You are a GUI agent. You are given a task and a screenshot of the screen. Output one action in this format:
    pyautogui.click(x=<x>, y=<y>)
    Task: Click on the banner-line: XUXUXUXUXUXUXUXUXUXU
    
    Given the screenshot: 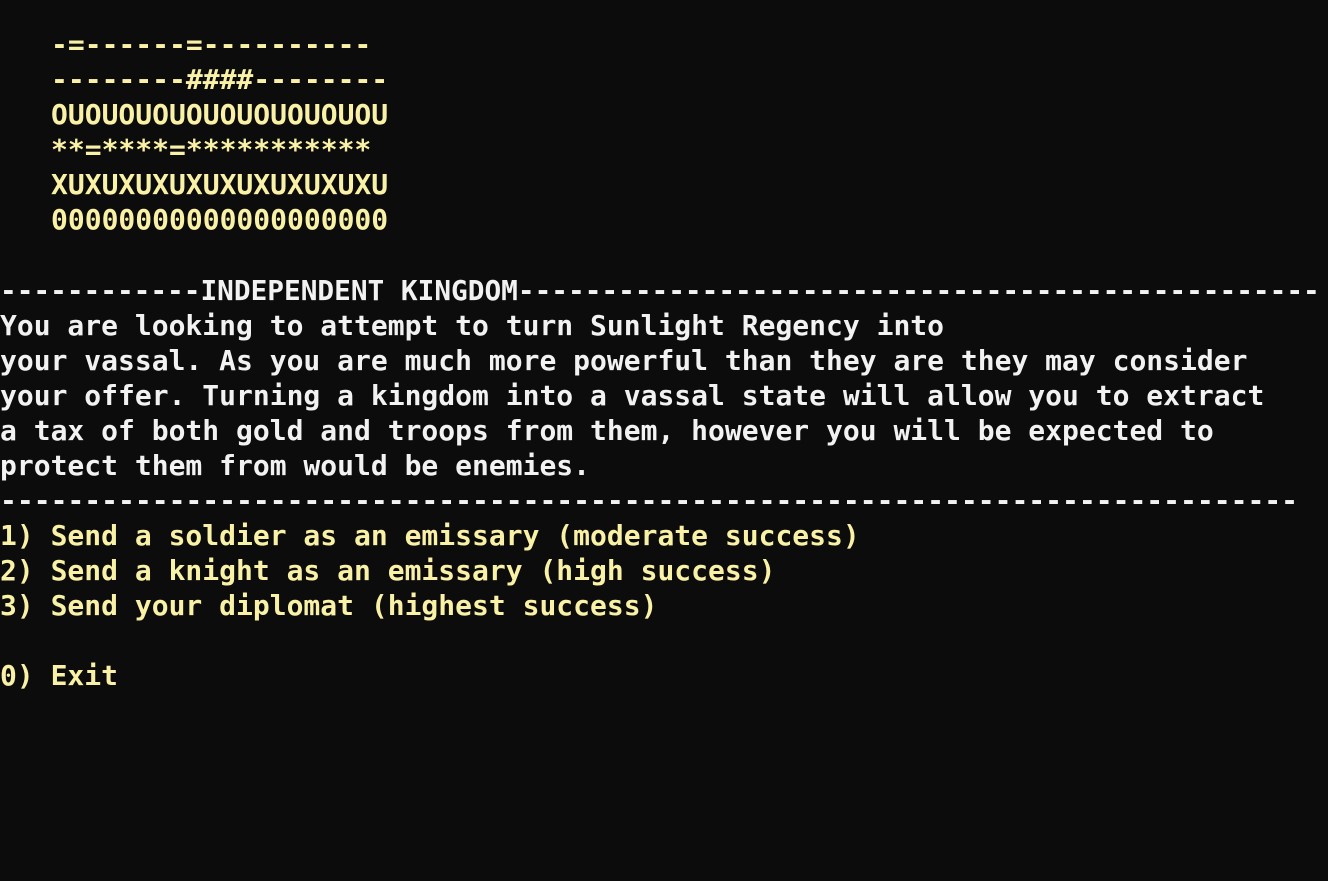 What is the action you would take?
    pyautogui.click(x=220, y=184)
    